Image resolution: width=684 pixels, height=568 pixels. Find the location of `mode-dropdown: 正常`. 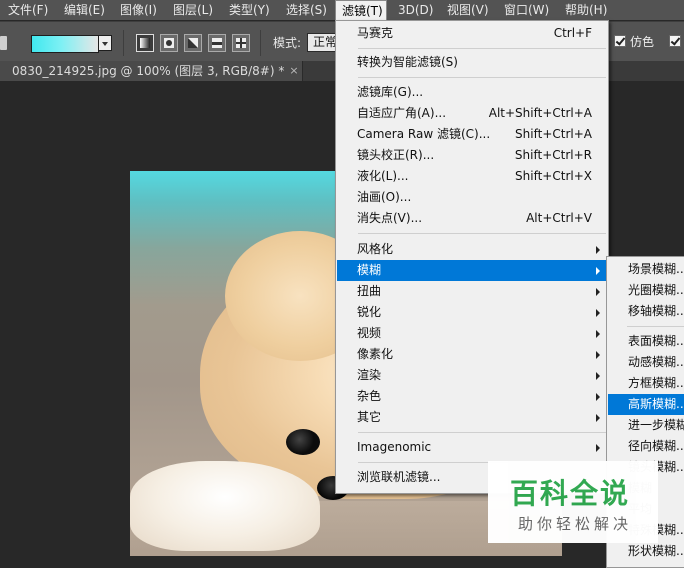

mode-dropdown: 正常 is located at coordinates (322, 42).